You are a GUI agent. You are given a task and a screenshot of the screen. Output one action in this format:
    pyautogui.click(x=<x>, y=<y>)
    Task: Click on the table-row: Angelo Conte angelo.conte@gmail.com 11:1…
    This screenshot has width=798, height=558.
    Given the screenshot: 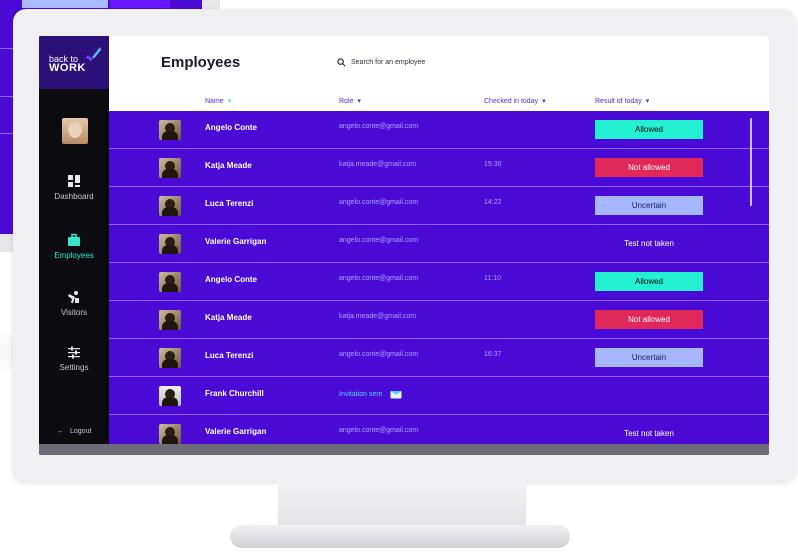 What is the action you would take?
    pyautogui.click(x=439, y=282)
    